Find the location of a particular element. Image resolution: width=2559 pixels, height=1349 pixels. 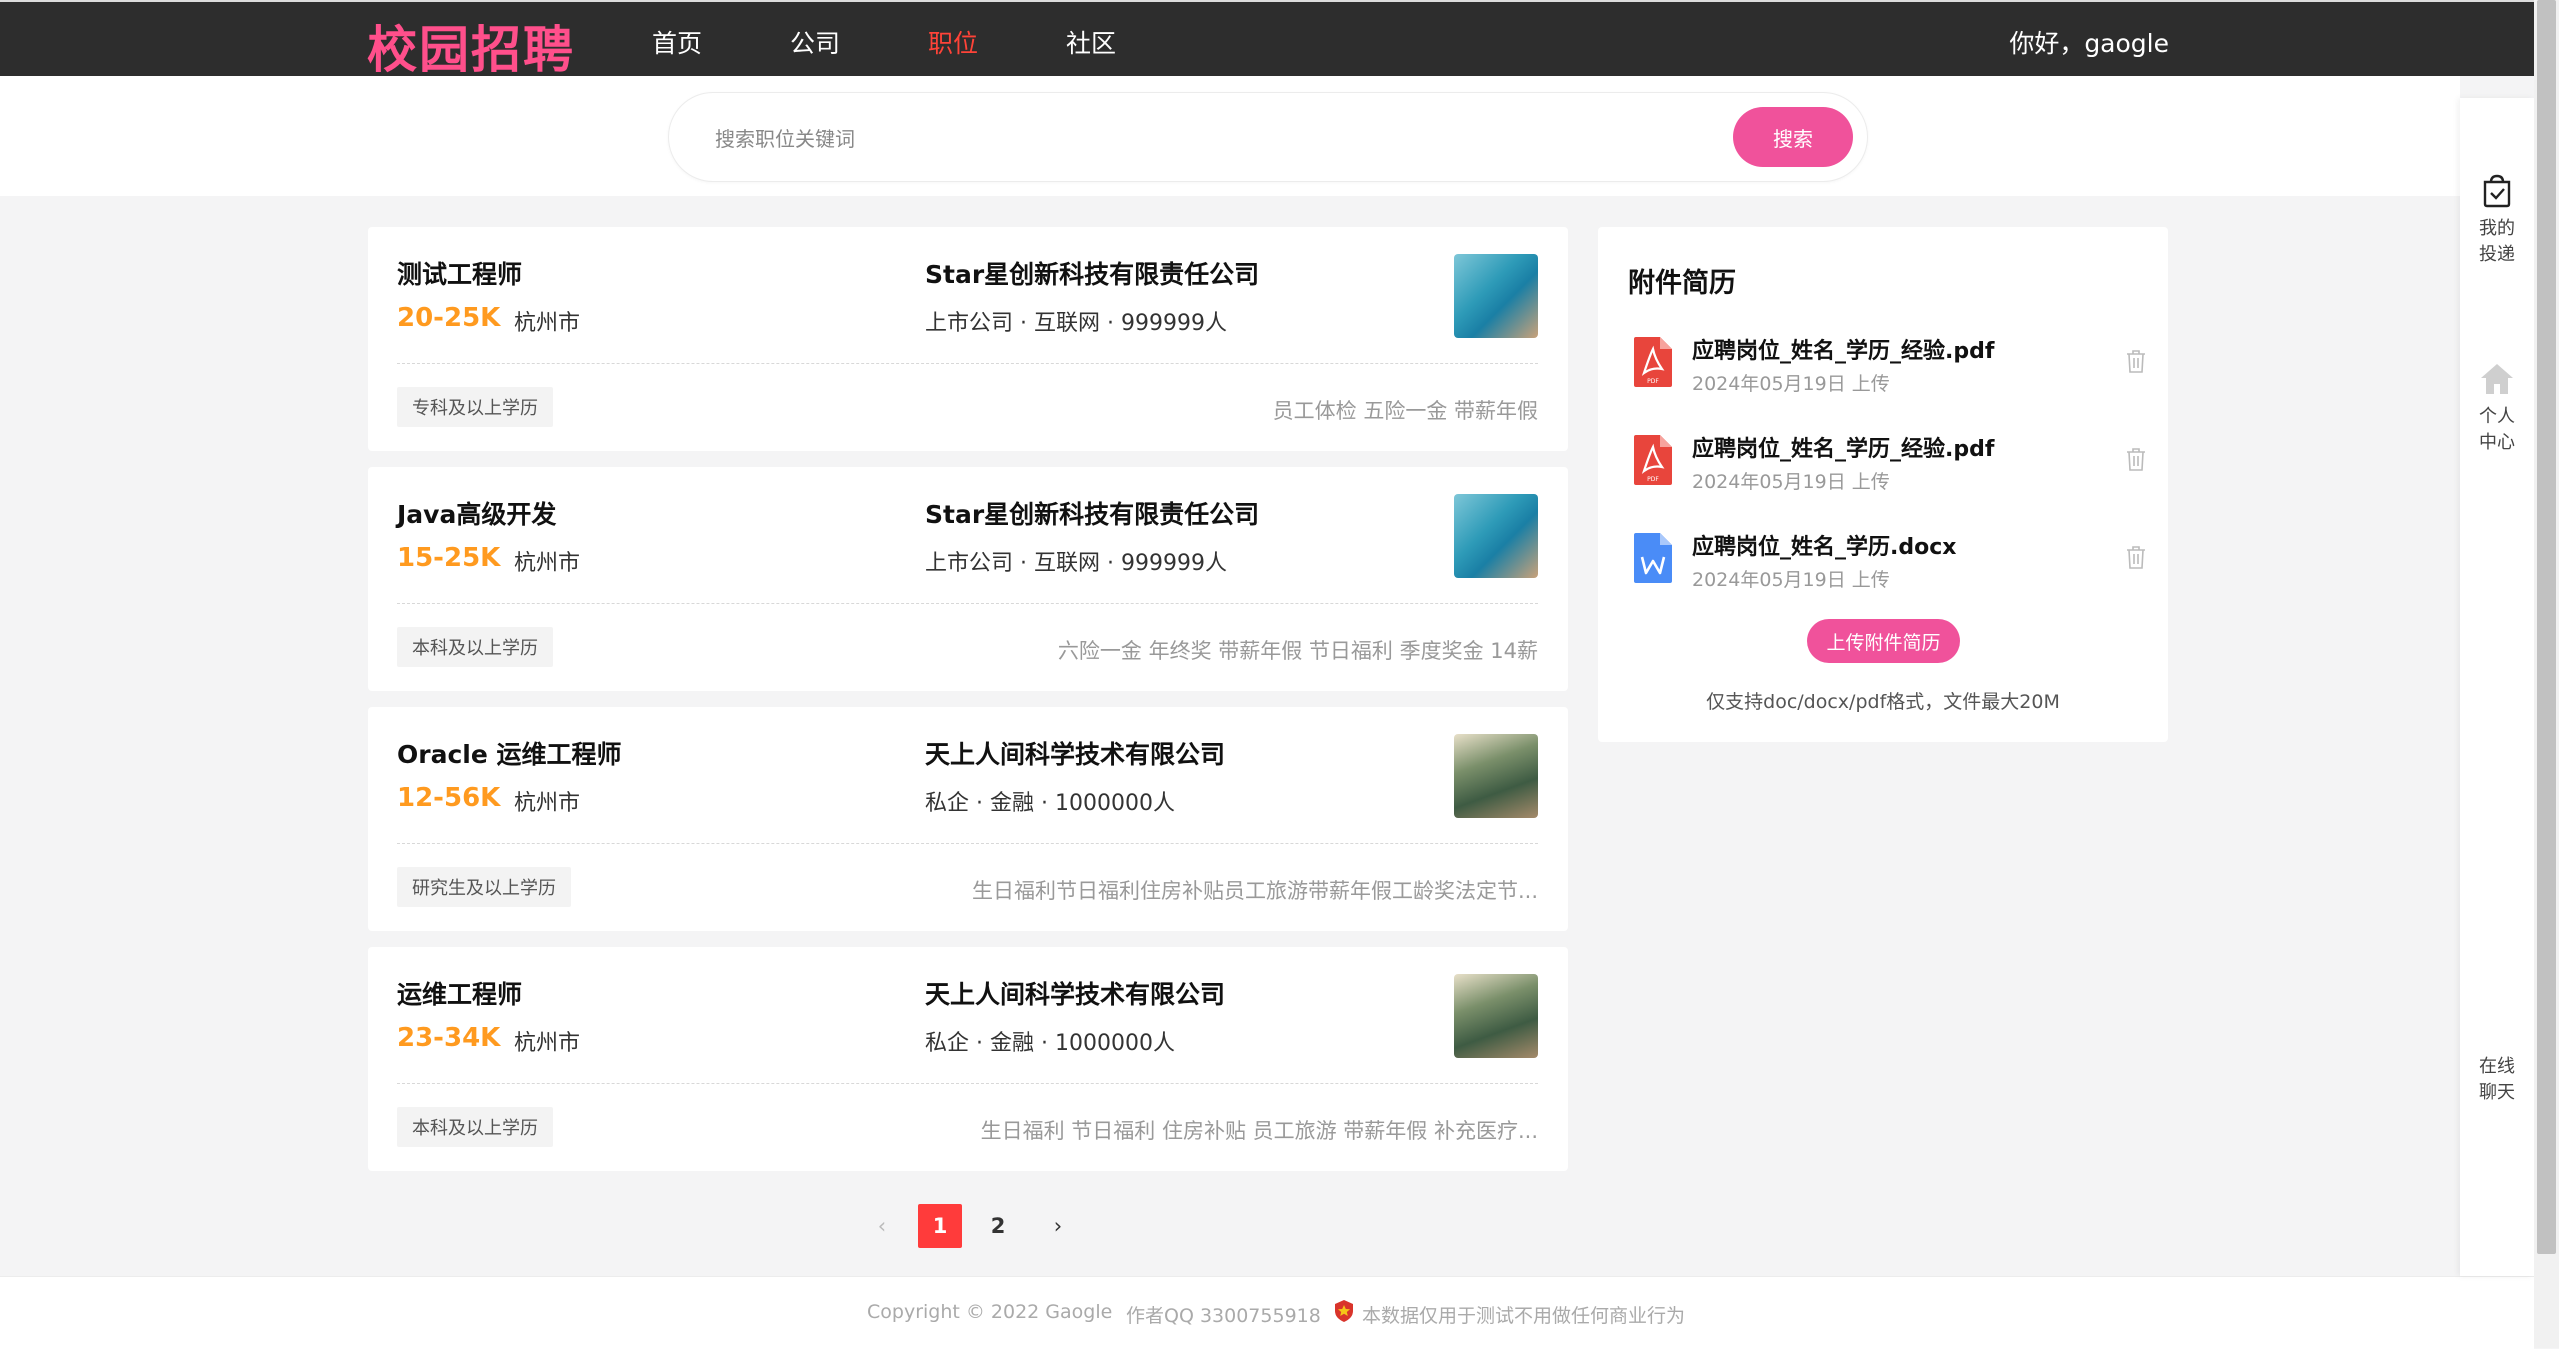

police-badge-icon is located at coordinates (1344, 1311).